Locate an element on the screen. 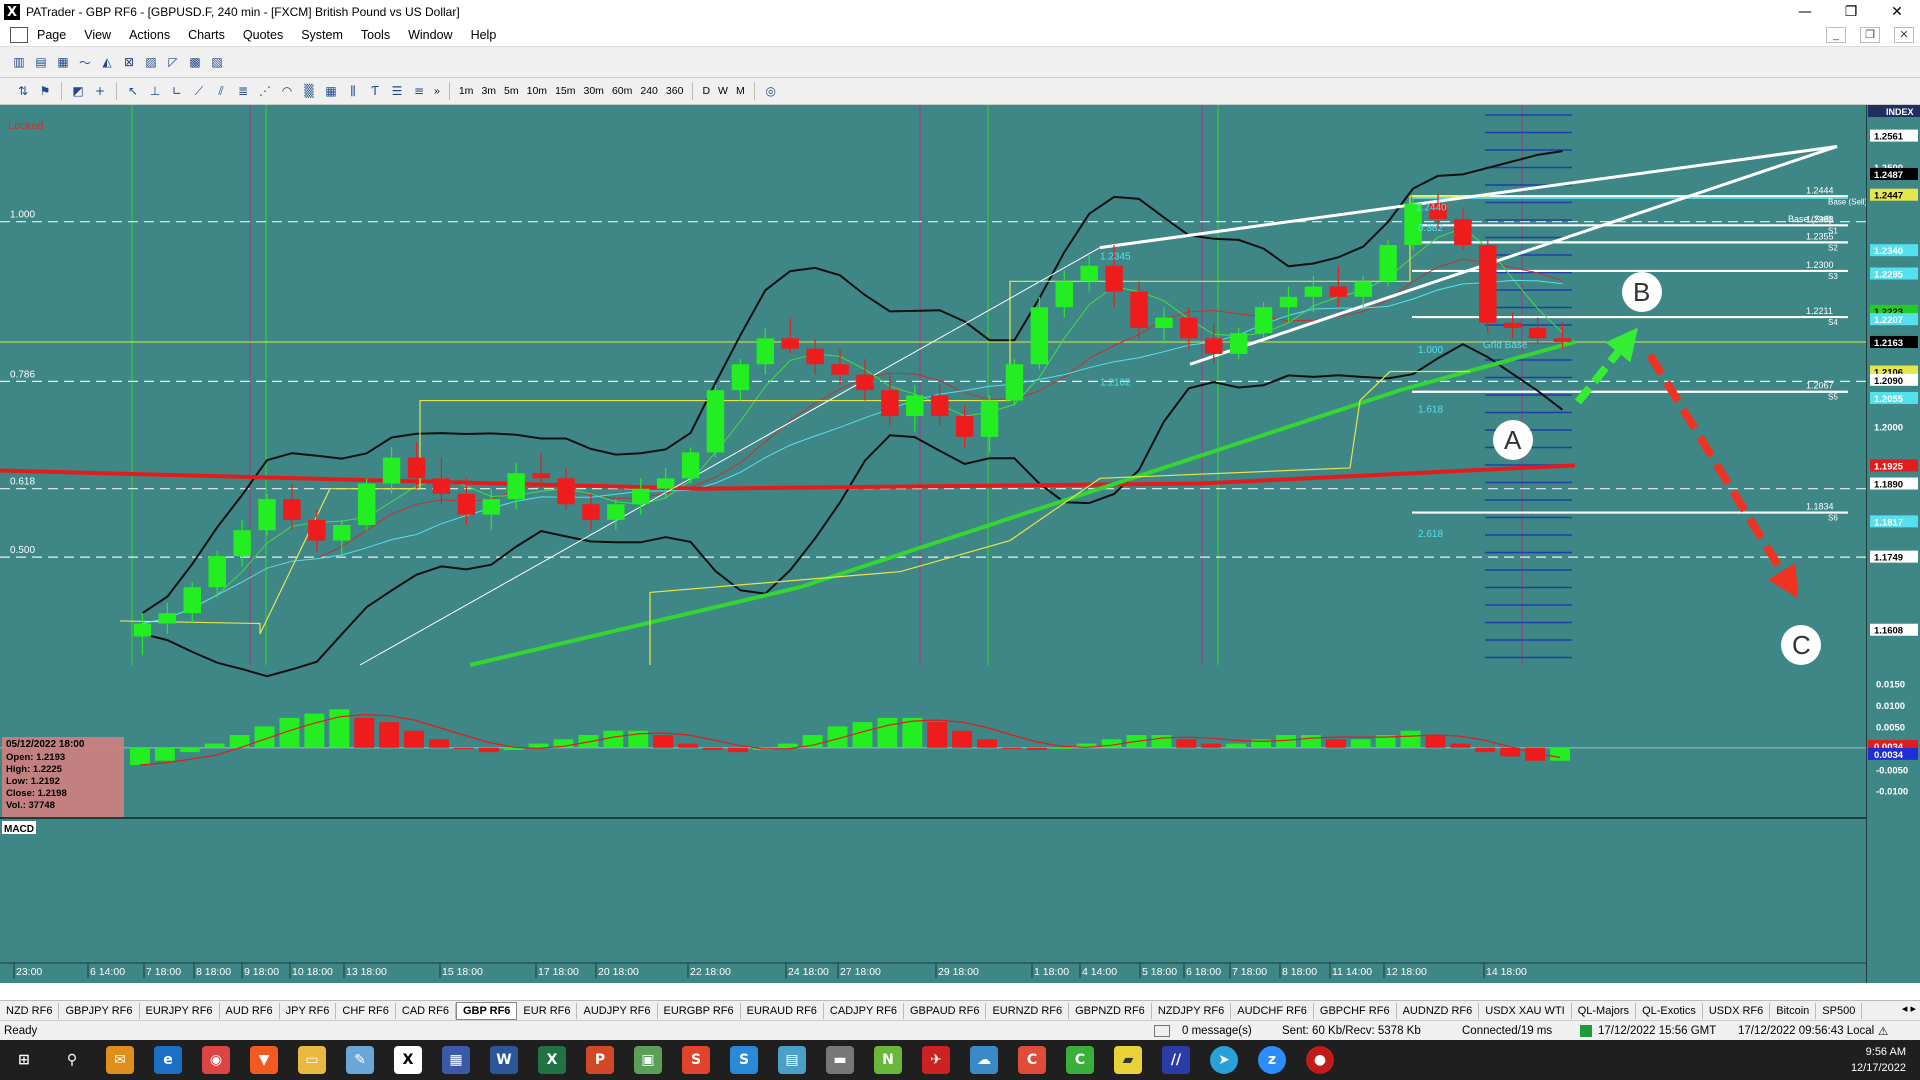 This screenshot has width=1920, height=1080. snip-tool-icon: S is located at coordinates (696, 1060).